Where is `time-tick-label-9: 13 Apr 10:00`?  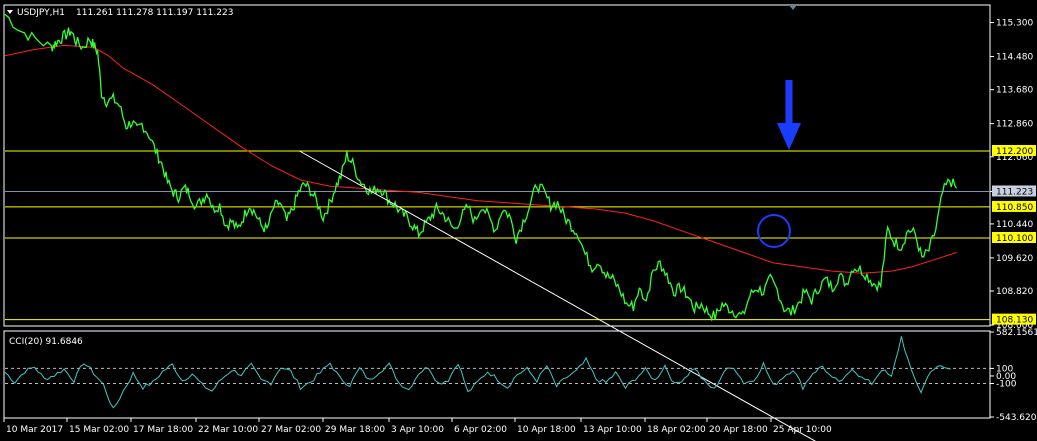 time-tick-label-9: 13 Apr 10:00 is located at coordinates (612, 430).